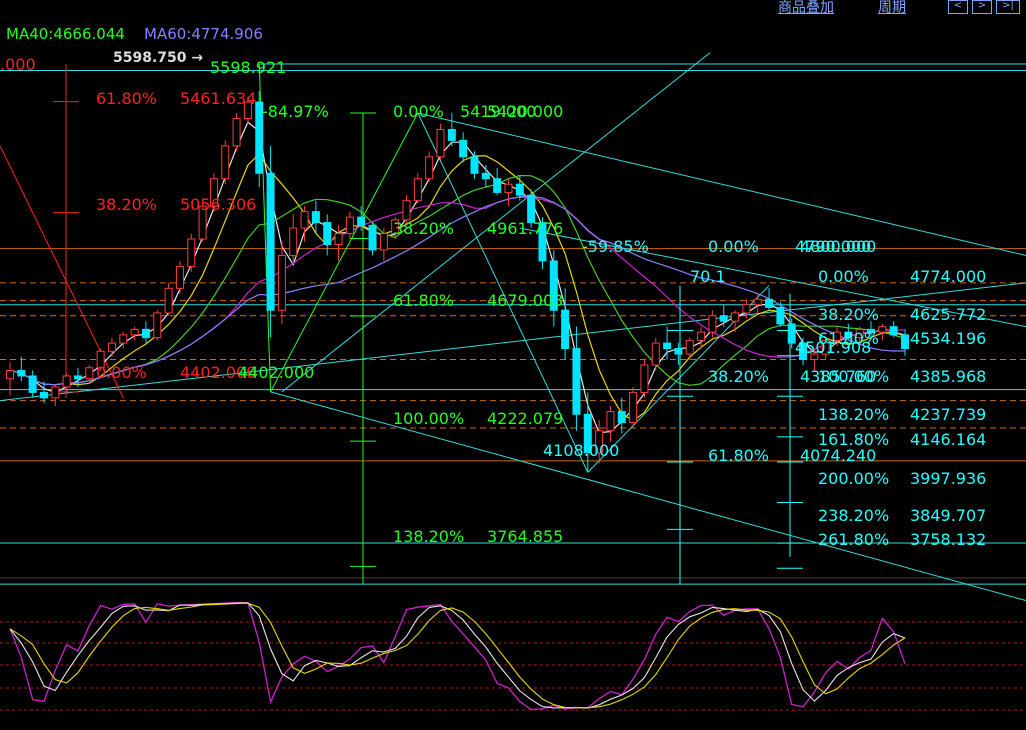 This screenshot has height=730, width=1026. What do you see at coordinates (295, 111) in the screenshot?
I see `fib-percent-label: -84.97%` at bounding box center [295, 111].